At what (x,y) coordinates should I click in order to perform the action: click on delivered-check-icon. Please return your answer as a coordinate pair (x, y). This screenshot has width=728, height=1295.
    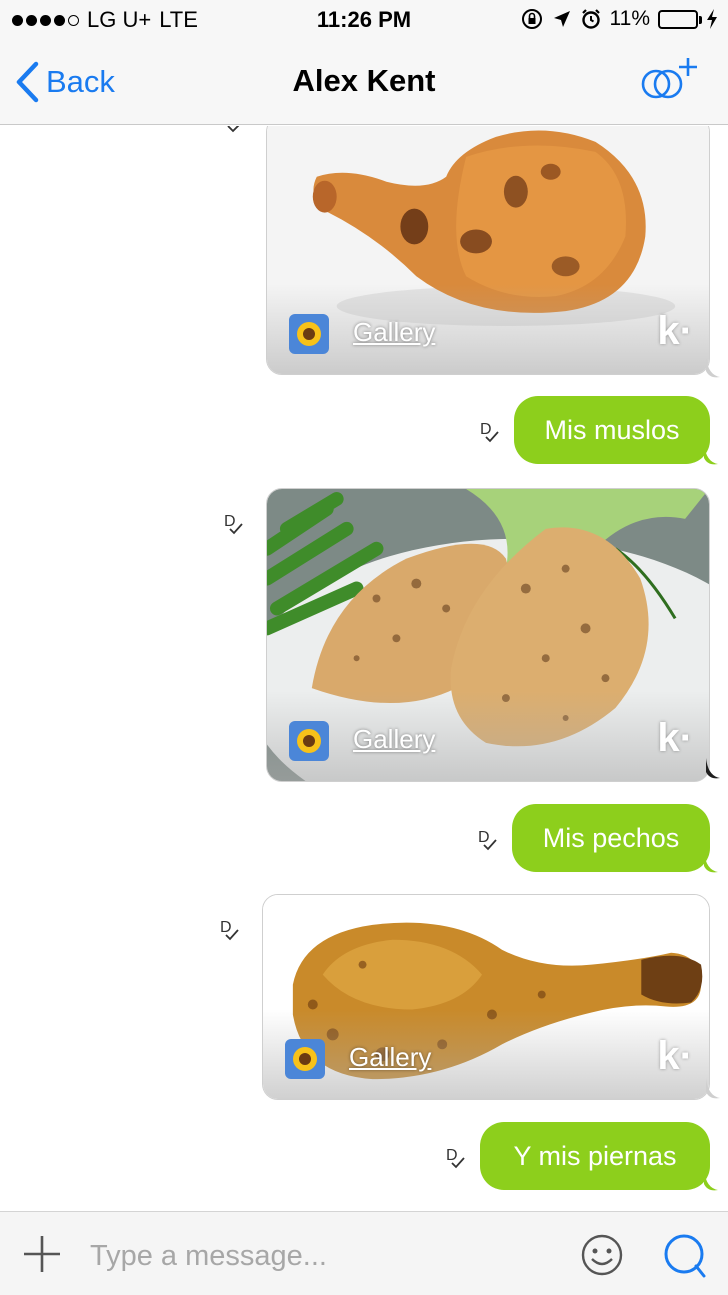
    Looking at the image, I should click on (233, 129).